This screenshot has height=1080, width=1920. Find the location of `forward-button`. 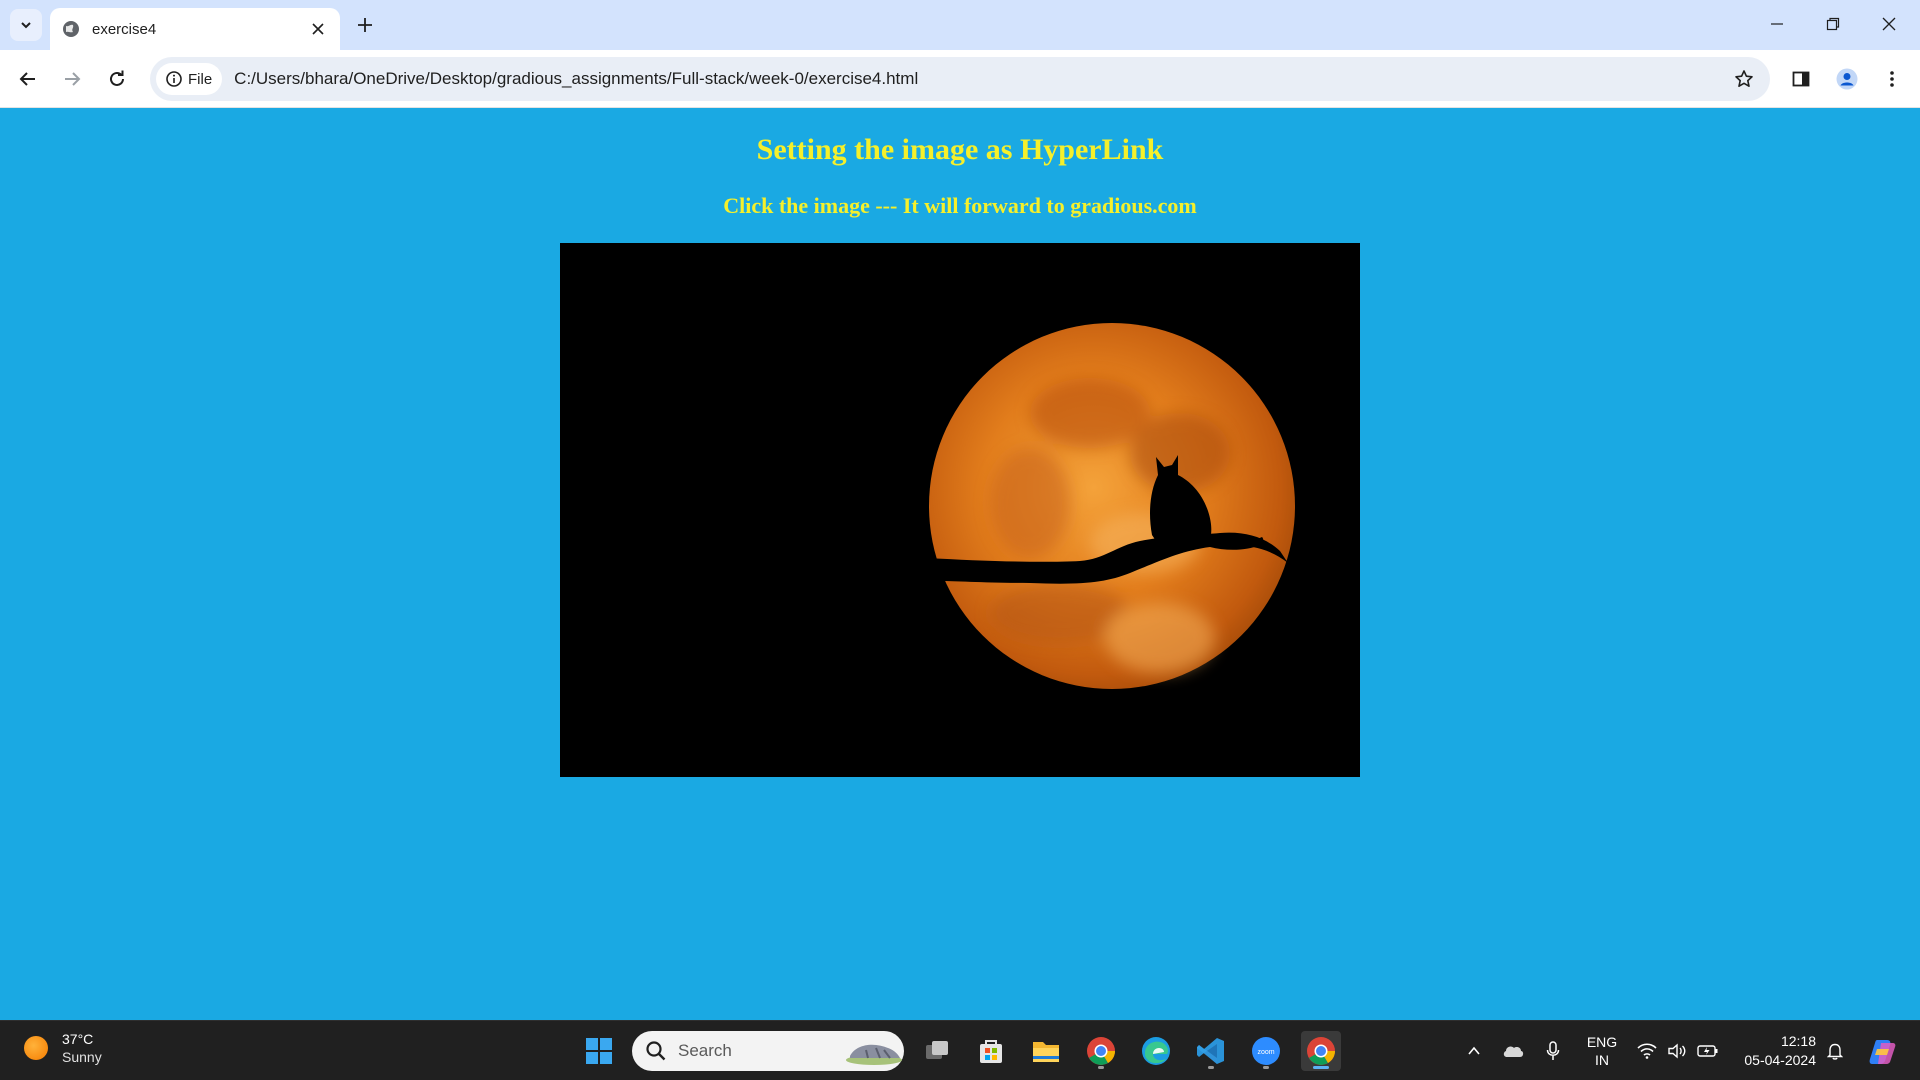

forward-button is located at coordinates (72, 79).